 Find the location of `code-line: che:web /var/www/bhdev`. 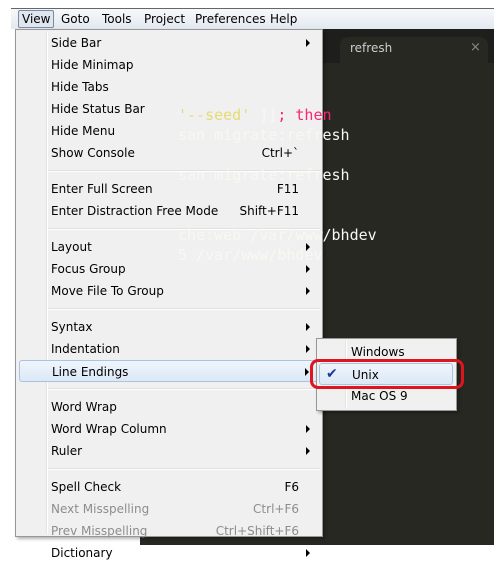

code-line: che:web /var/www/bhdev is located at coordinates (277, 235).